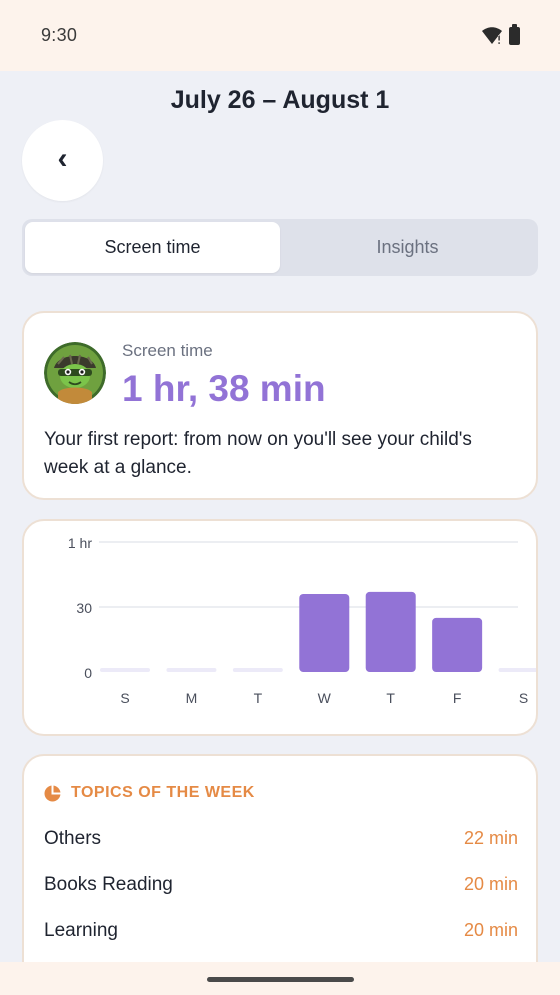 Image resolution: width=560 pixels, height=995 pixels. I want to click on avatar, so click(75, 373).